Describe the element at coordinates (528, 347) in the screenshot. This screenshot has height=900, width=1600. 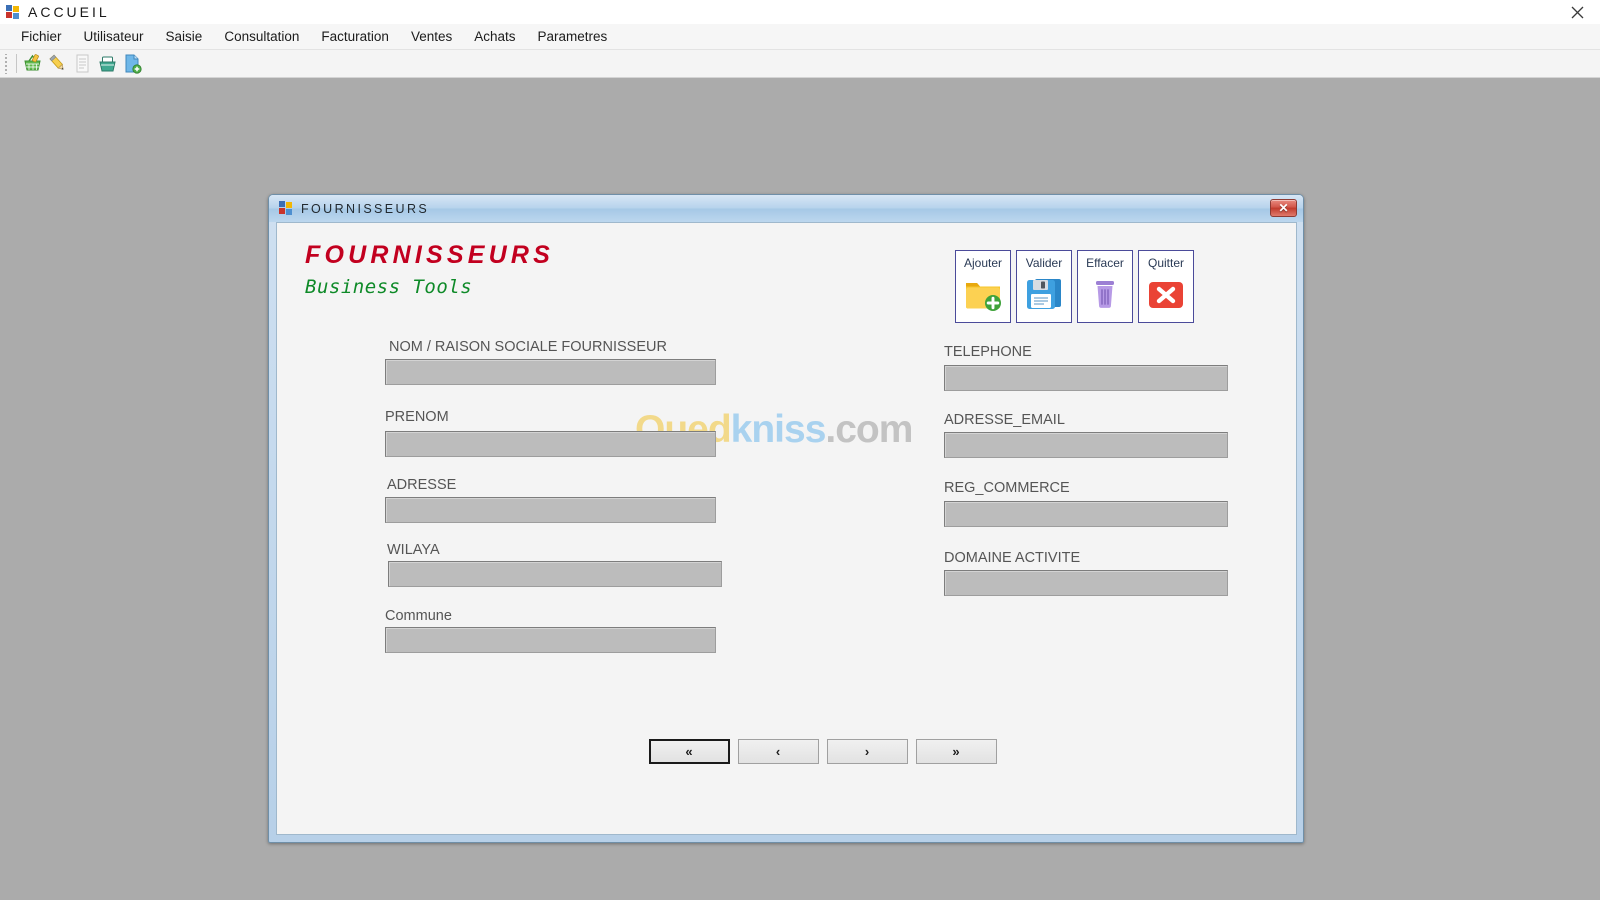
I see `label-nom-raison-sociale-fournisseur: NOM / RAISON SOCIALE FOURNISSEUR` at that location.